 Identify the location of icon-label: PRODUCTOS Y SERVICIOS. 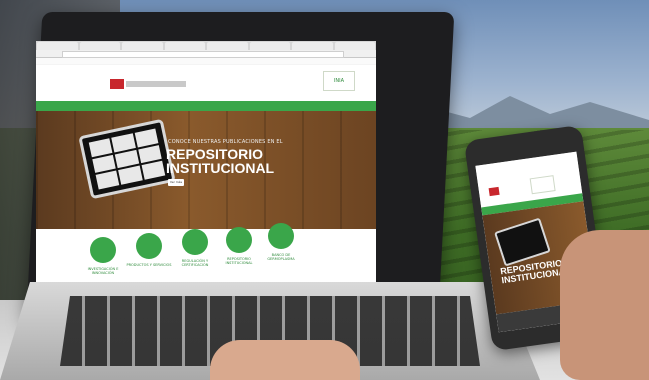
(149, 265).